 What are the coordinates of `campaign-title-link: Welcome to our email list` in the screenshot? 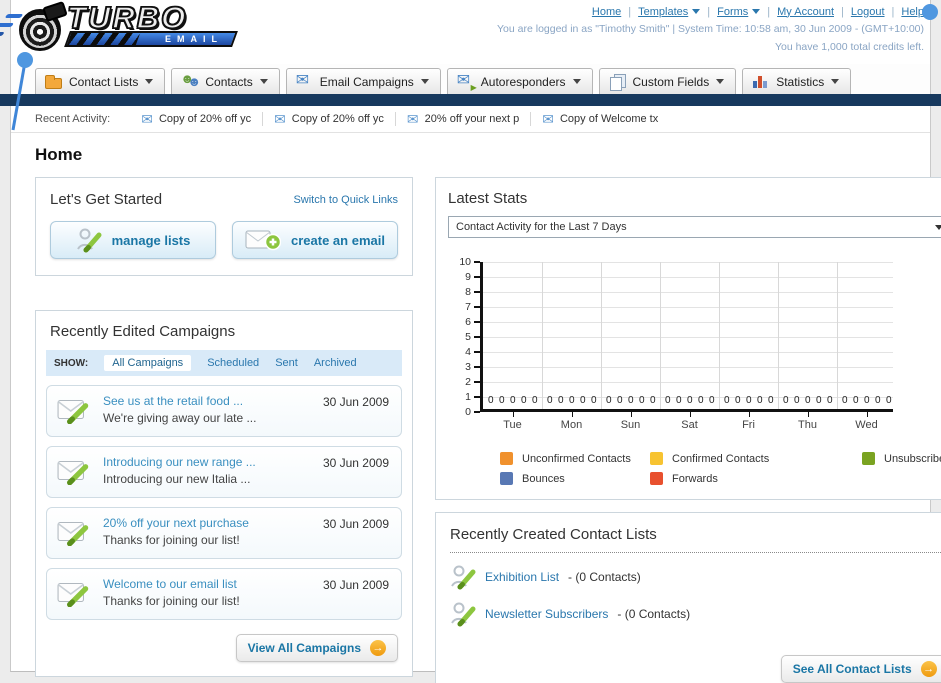 It's located at (171, 584).